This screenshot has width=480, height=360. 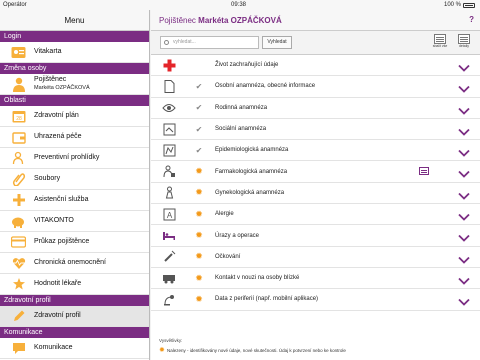 What do you see at coordinates (18, 284) in the screenshot?
I see `star-doctor-icon` at bounding box center [18, 284].